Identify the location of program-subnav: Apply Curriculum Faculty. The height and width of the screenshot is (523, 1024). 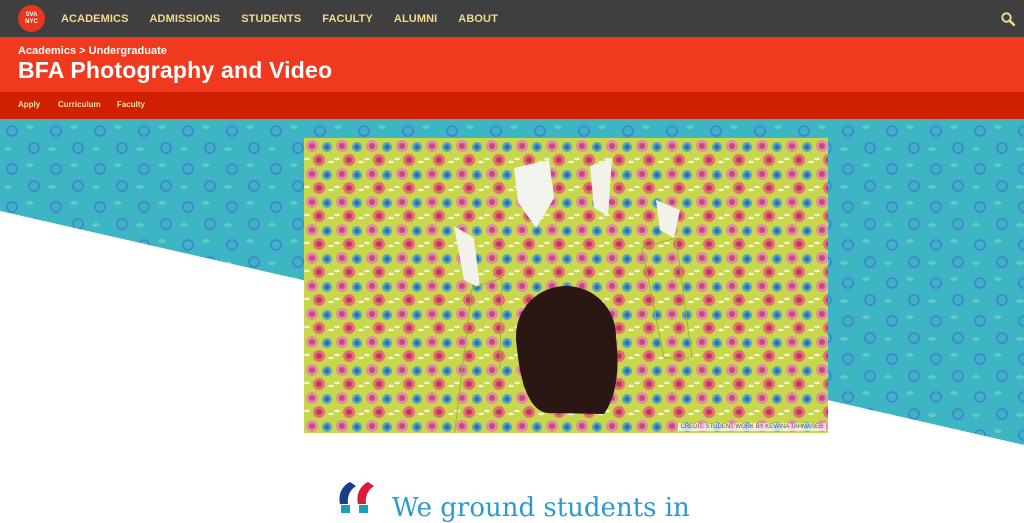
(512, 105).